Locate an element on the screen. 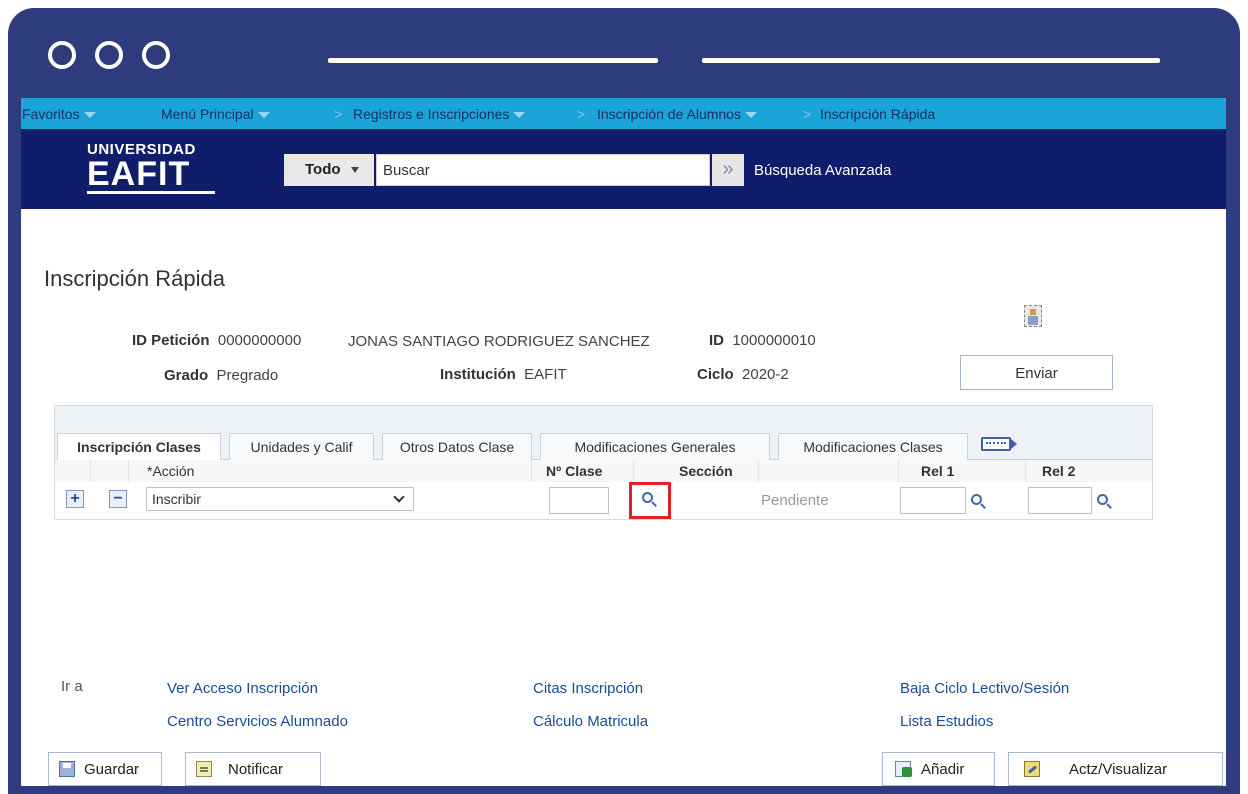 Image resolution: width=1248 pixels, height=794 pixels. delete-row-button: − is located at coordinates (118, 499).